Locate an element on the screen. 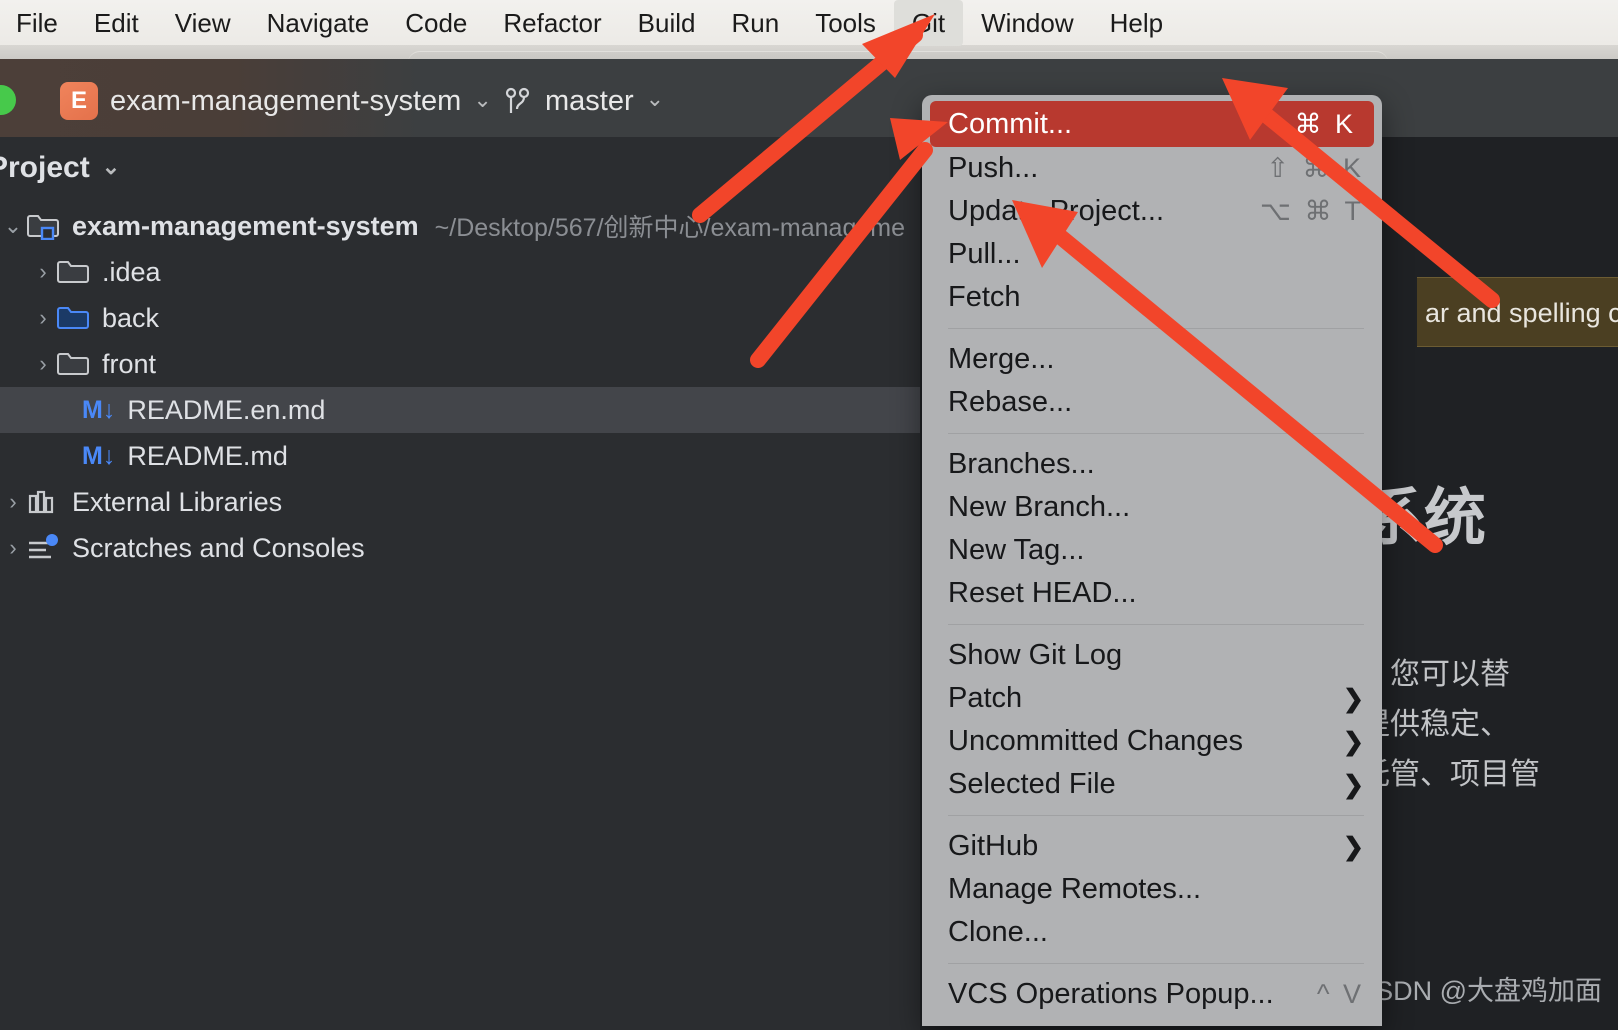  menubar-item-build: Build is located at coordinates (667, 23).